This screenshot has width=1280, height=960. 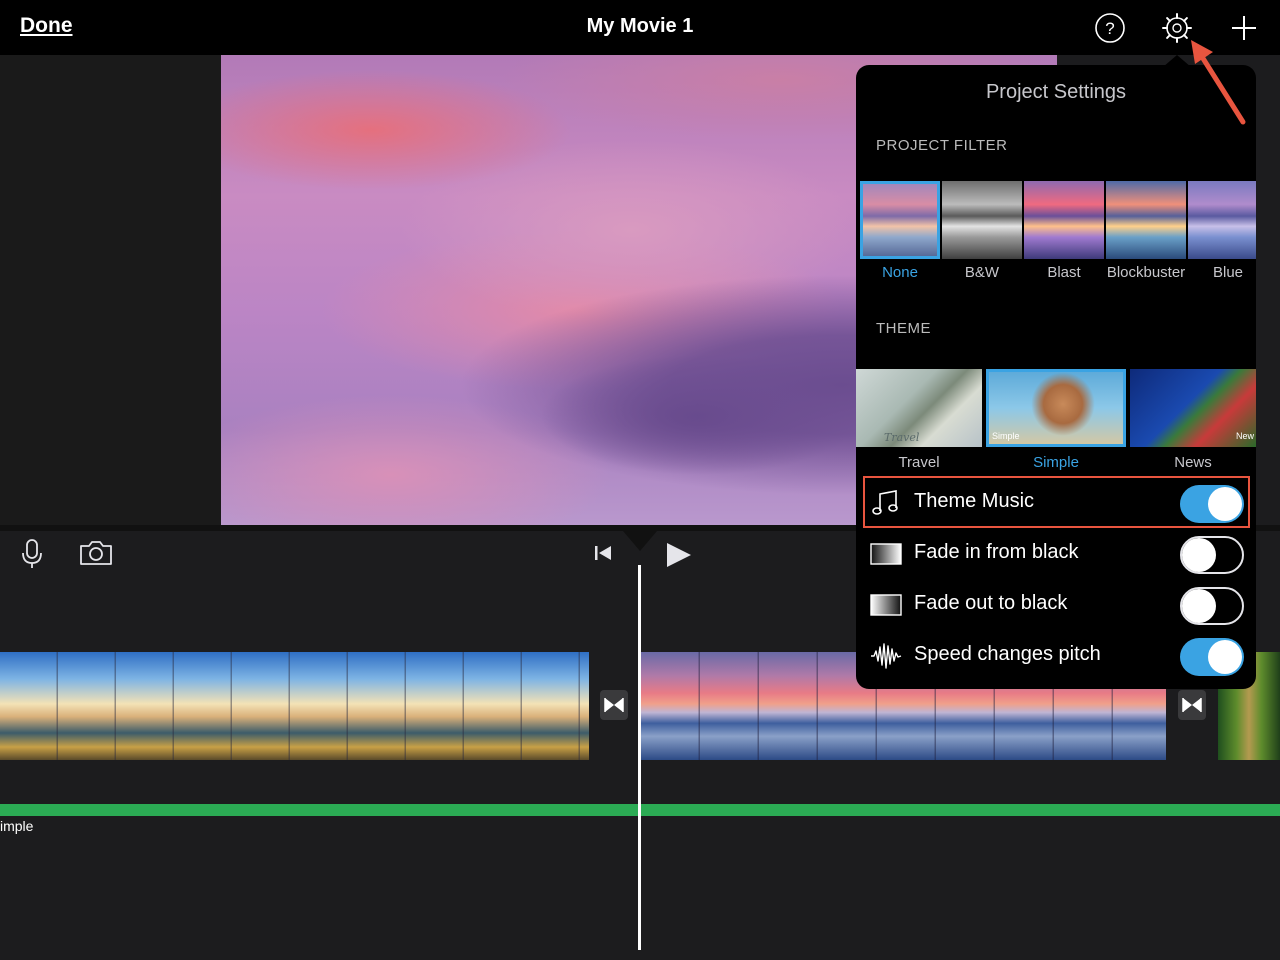 I want to click on waveform-icon, so click(x=886, y=656).